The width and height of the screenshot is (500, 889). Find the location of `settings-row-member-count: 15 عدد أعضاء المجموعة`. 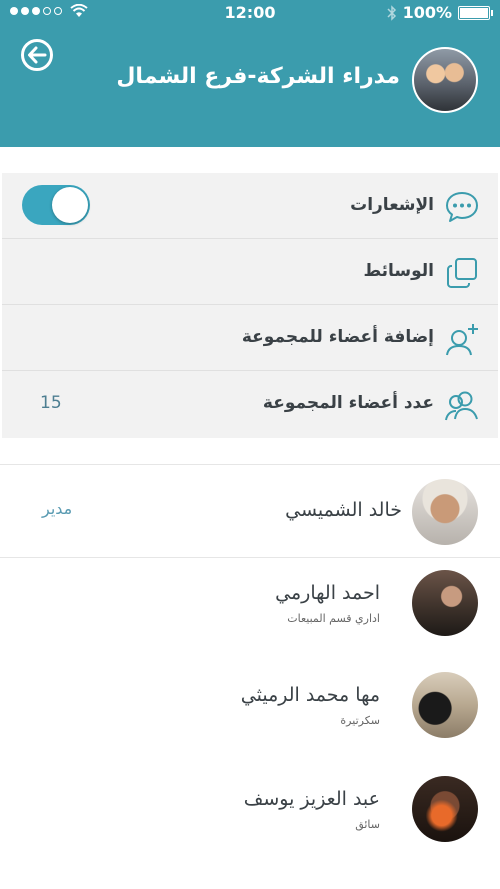

settings-row-member-count: 15 عدد أعضاء المجموعة is located at coordinates (250, 404).